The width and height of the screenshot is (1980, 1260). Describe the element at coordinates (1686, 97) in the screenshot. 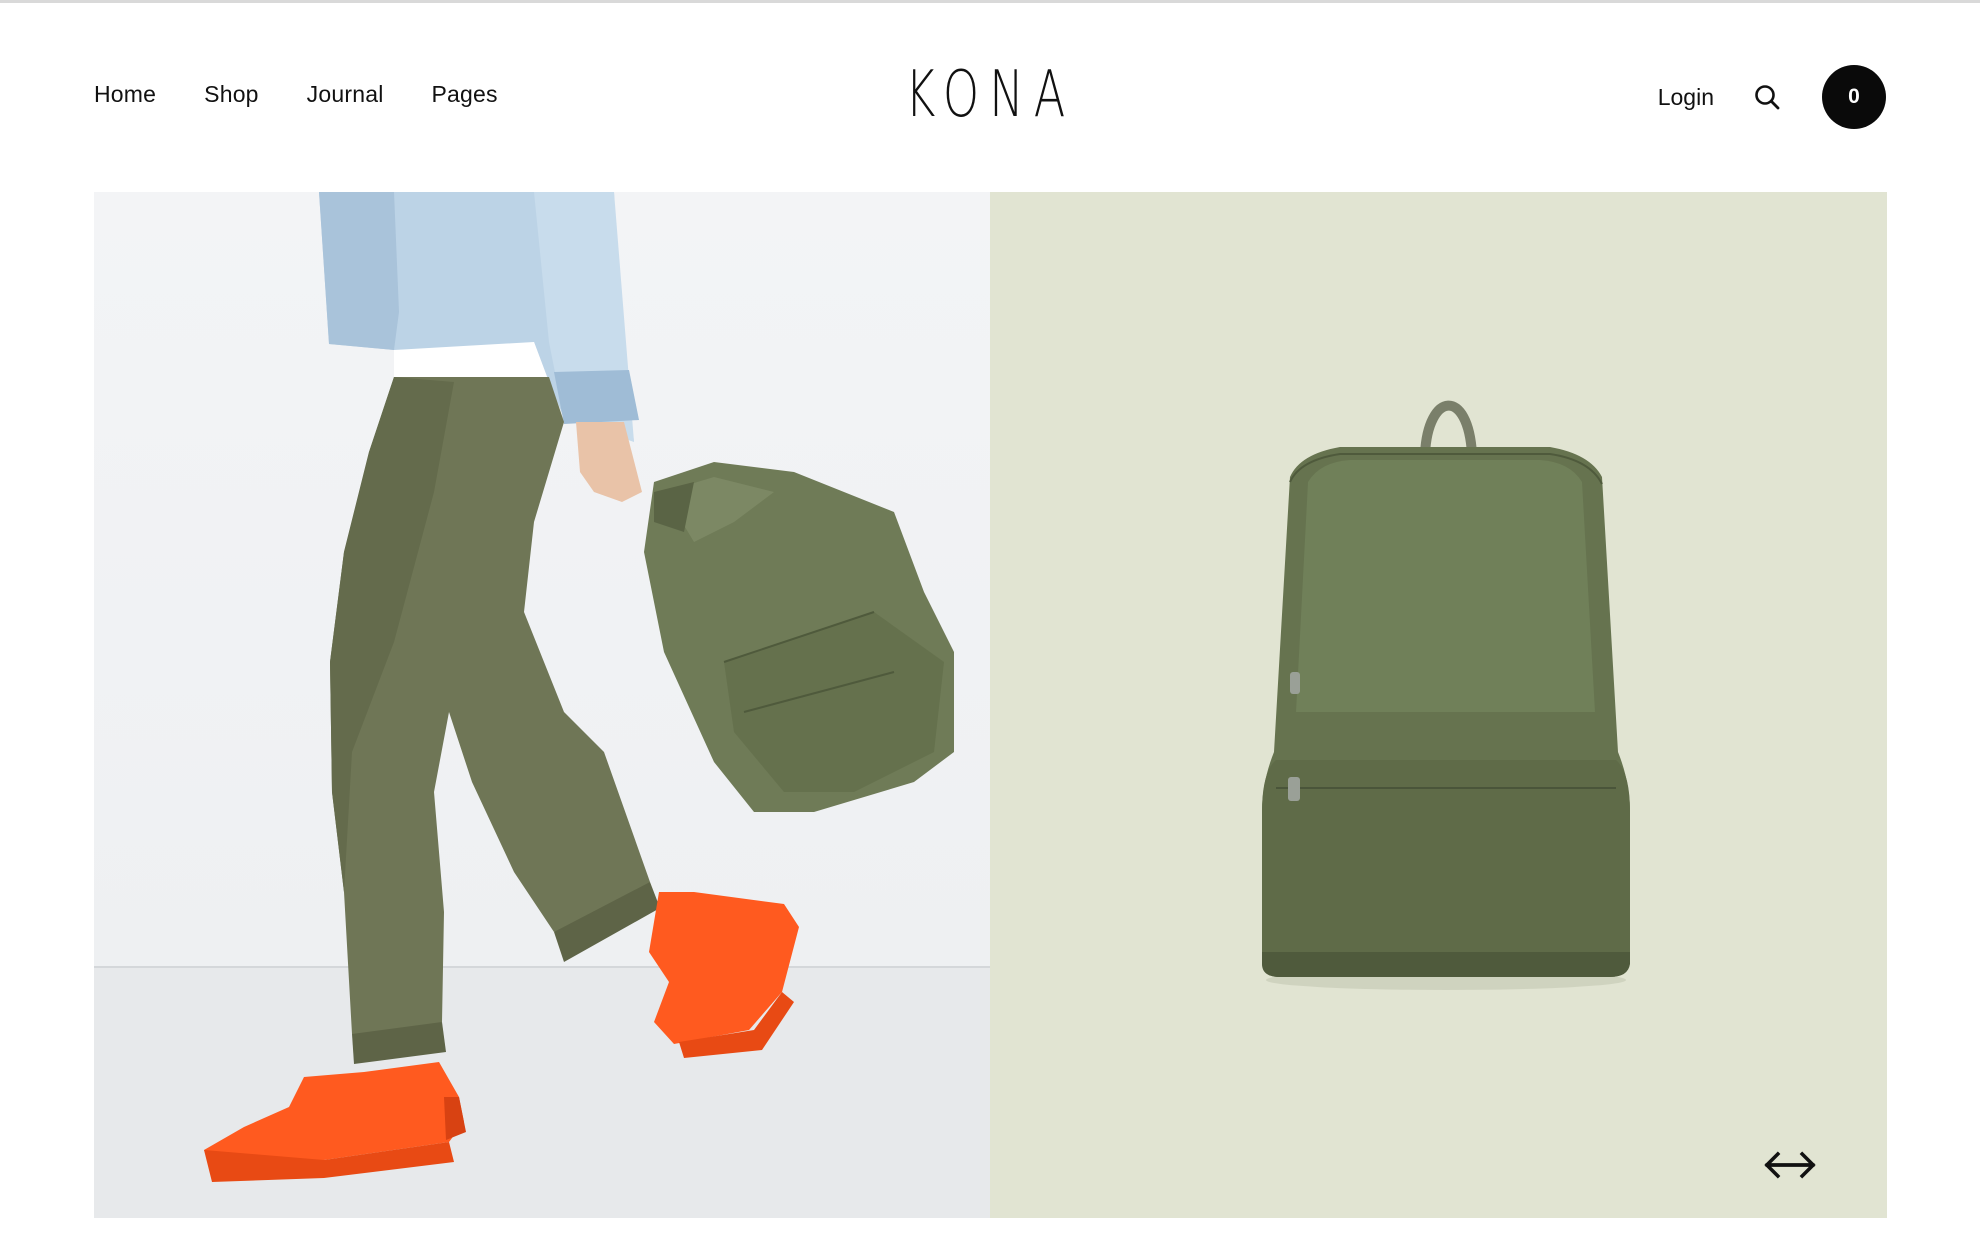

I see `login-link: Login` at that location.